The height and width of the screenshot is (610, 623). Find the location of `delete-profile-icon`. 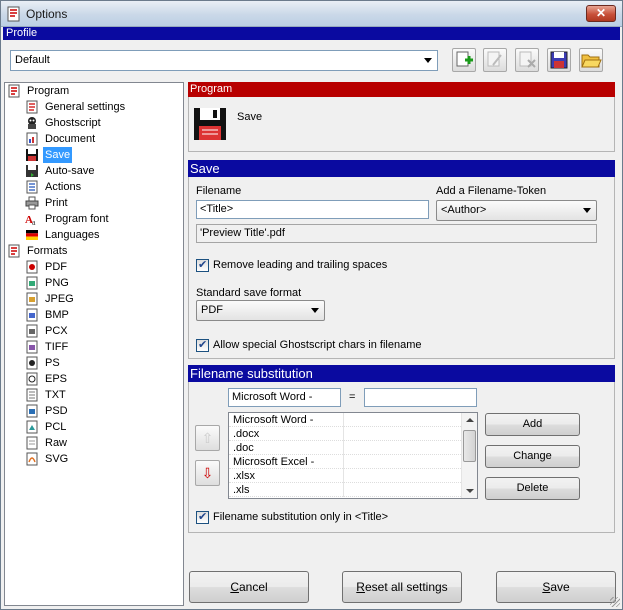

delete-profile-icon is located at coordinates (527, 59).